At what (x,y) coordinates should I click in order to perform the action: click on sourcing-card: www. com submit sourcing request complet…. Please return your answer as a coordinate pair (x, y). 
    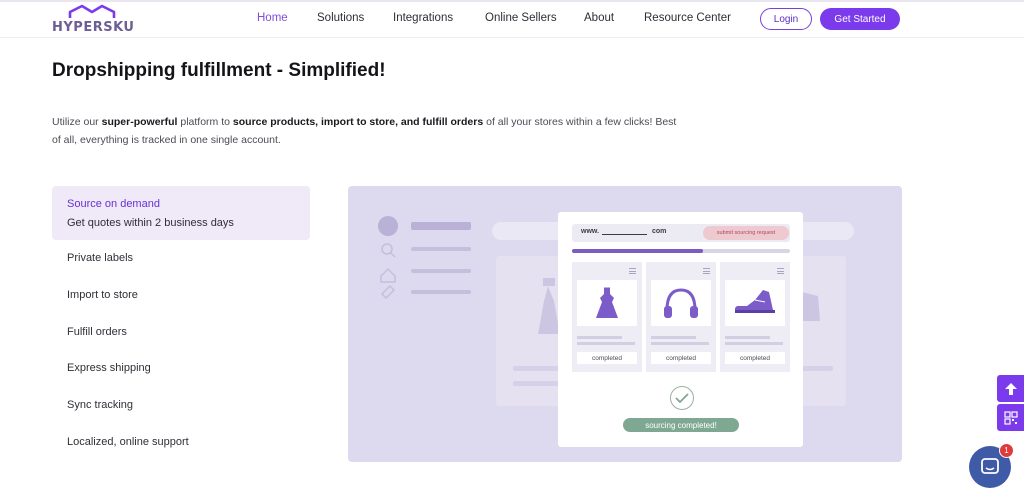
    Looking at the image, I should click on (680, 329).